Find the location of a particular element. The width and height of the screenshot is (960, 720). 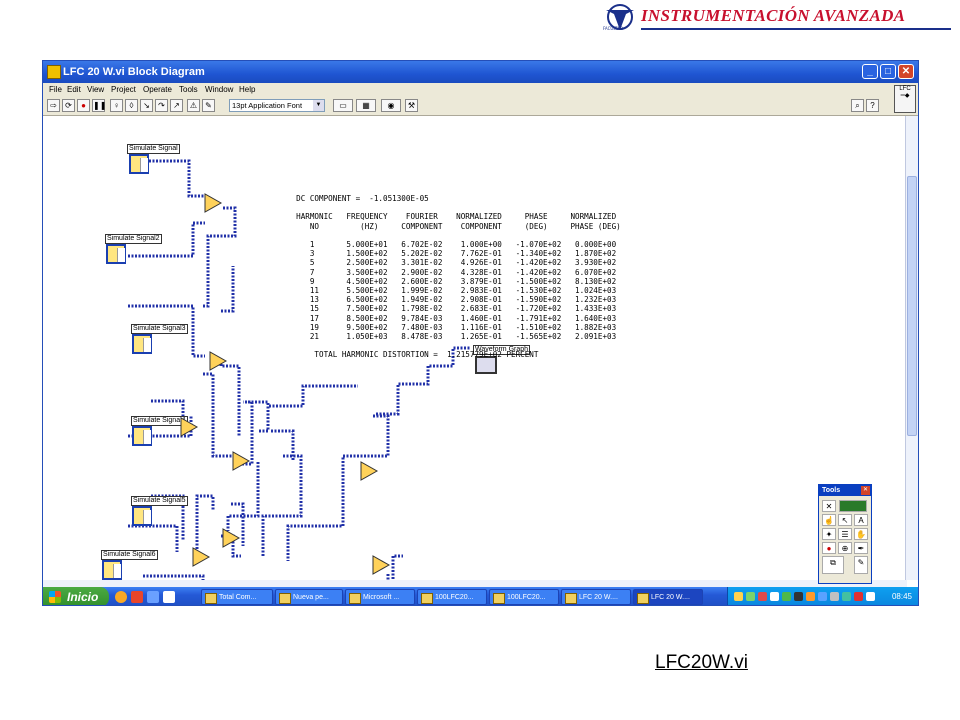

highlight-execution-icon: ♀ is located at coordinates (116, 105).